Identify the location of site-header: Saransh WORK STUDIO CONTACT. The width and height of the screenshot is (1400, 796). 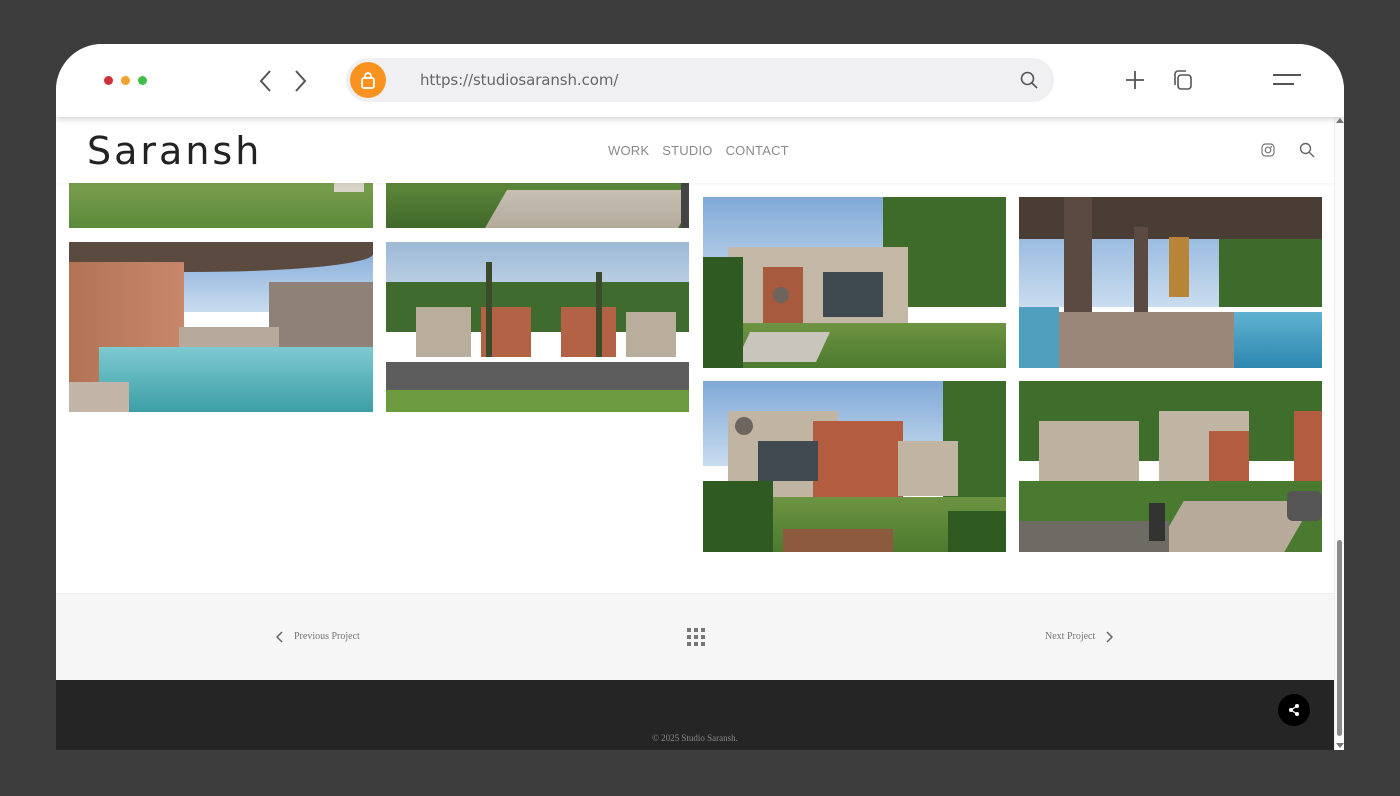
(695, 150).